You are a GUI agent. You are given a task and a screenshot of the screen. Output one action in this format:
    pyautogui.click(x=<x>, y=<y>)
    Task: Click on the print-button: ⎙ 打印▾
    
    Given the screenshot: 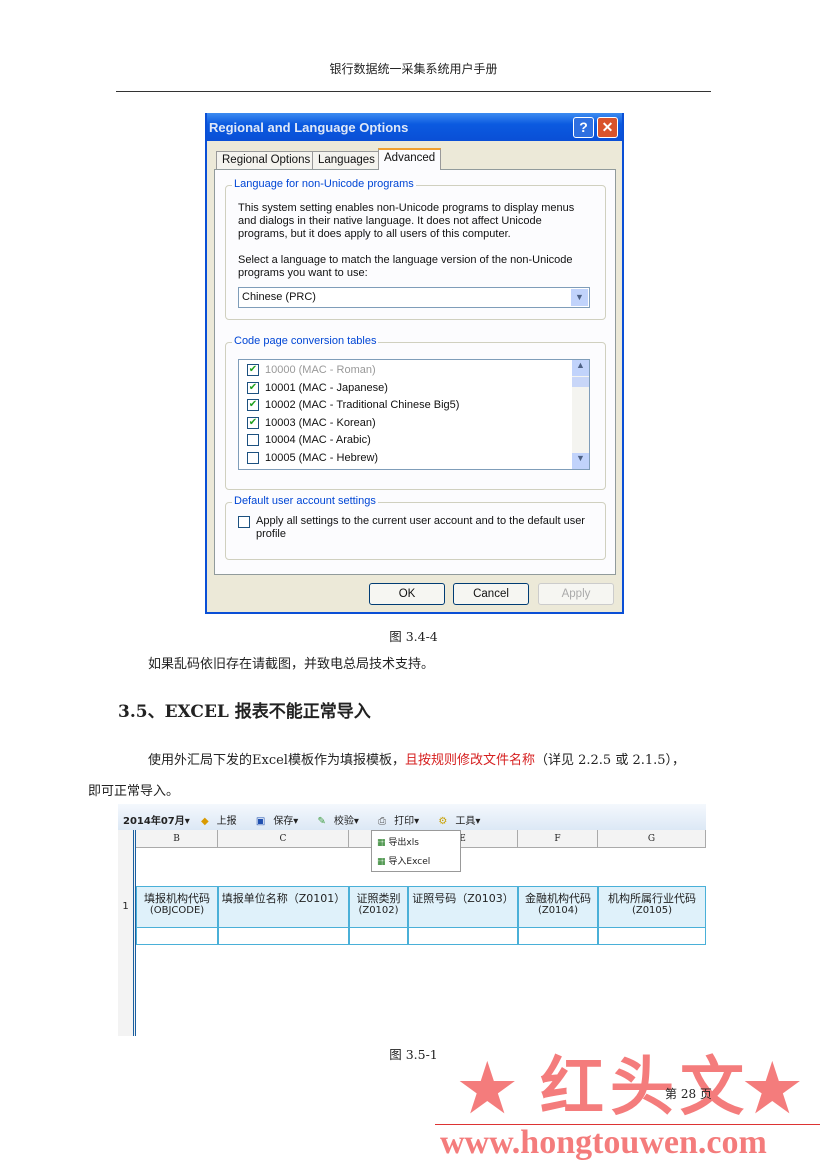 What is the action you would take?
    pyautogui.click(x=402, y=821)
    